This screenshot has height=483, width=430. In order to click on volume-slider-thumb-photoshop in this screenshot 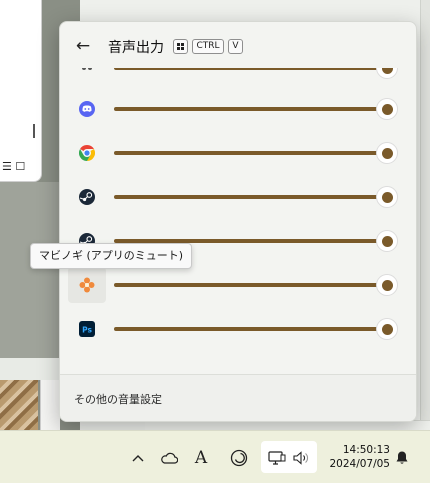, I will do `click(387, 329)`.